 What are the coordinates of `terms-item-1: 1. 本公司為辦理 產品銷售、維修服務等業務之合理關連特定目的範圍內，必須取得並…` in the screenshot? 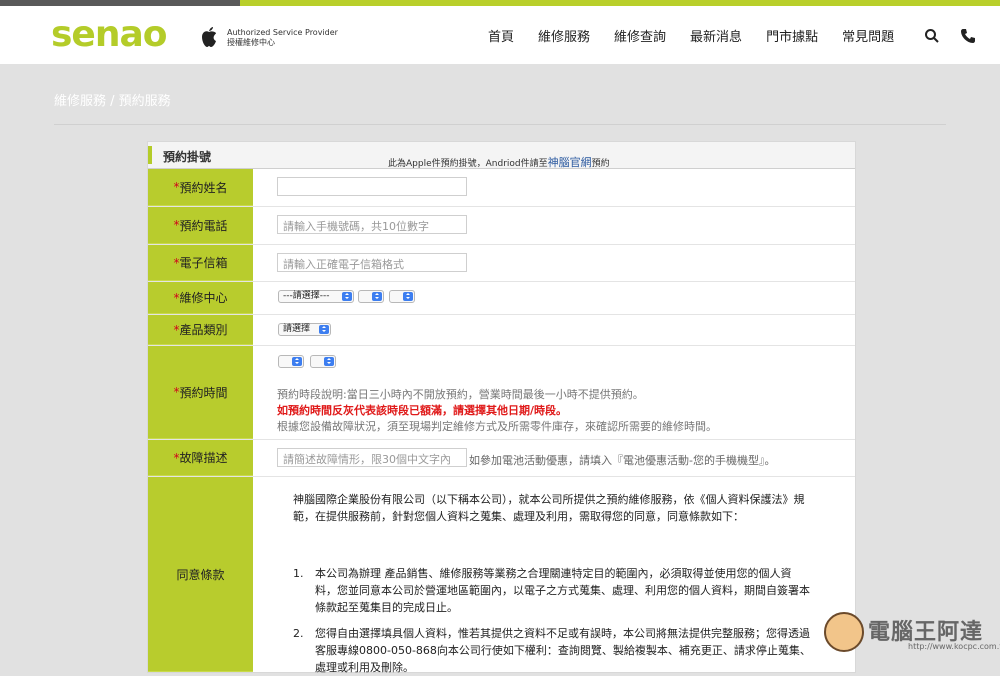 It's located at (551, 590).